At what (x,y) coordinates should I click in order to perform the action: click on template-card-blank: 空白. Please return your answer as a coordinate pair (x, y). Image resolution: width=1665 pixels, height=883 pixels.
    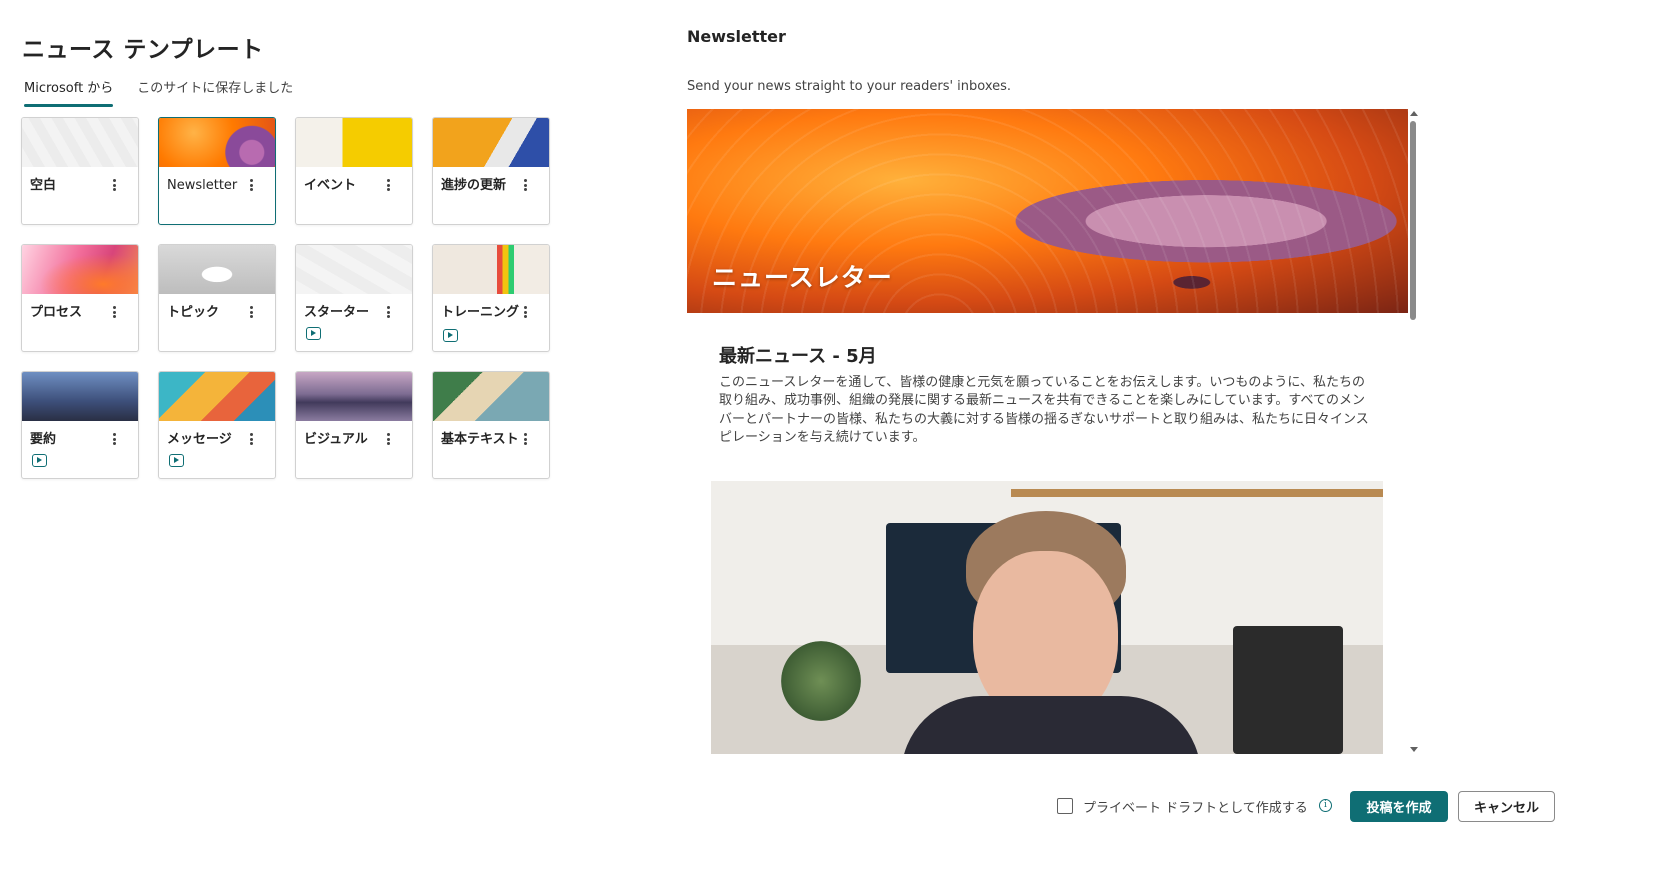
    Looking at the image, I should click on (80, 171).